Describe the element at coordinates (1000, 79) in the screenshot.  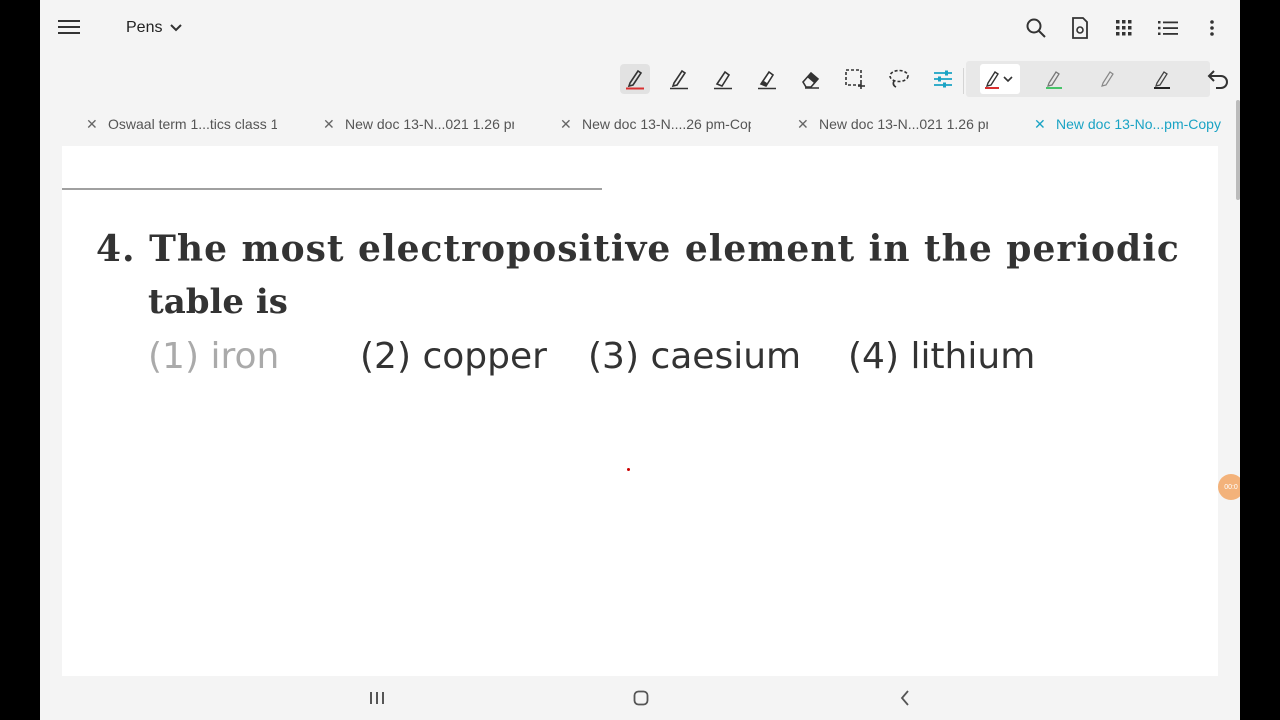
I see `favorite-pen-red` at that location.